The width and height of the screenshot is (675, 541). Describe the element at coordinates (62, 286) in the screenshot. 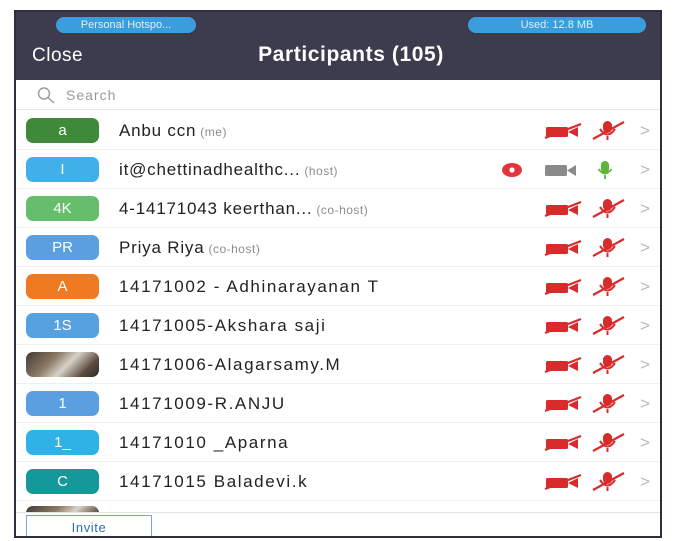

I see `avatar: A` at that location.